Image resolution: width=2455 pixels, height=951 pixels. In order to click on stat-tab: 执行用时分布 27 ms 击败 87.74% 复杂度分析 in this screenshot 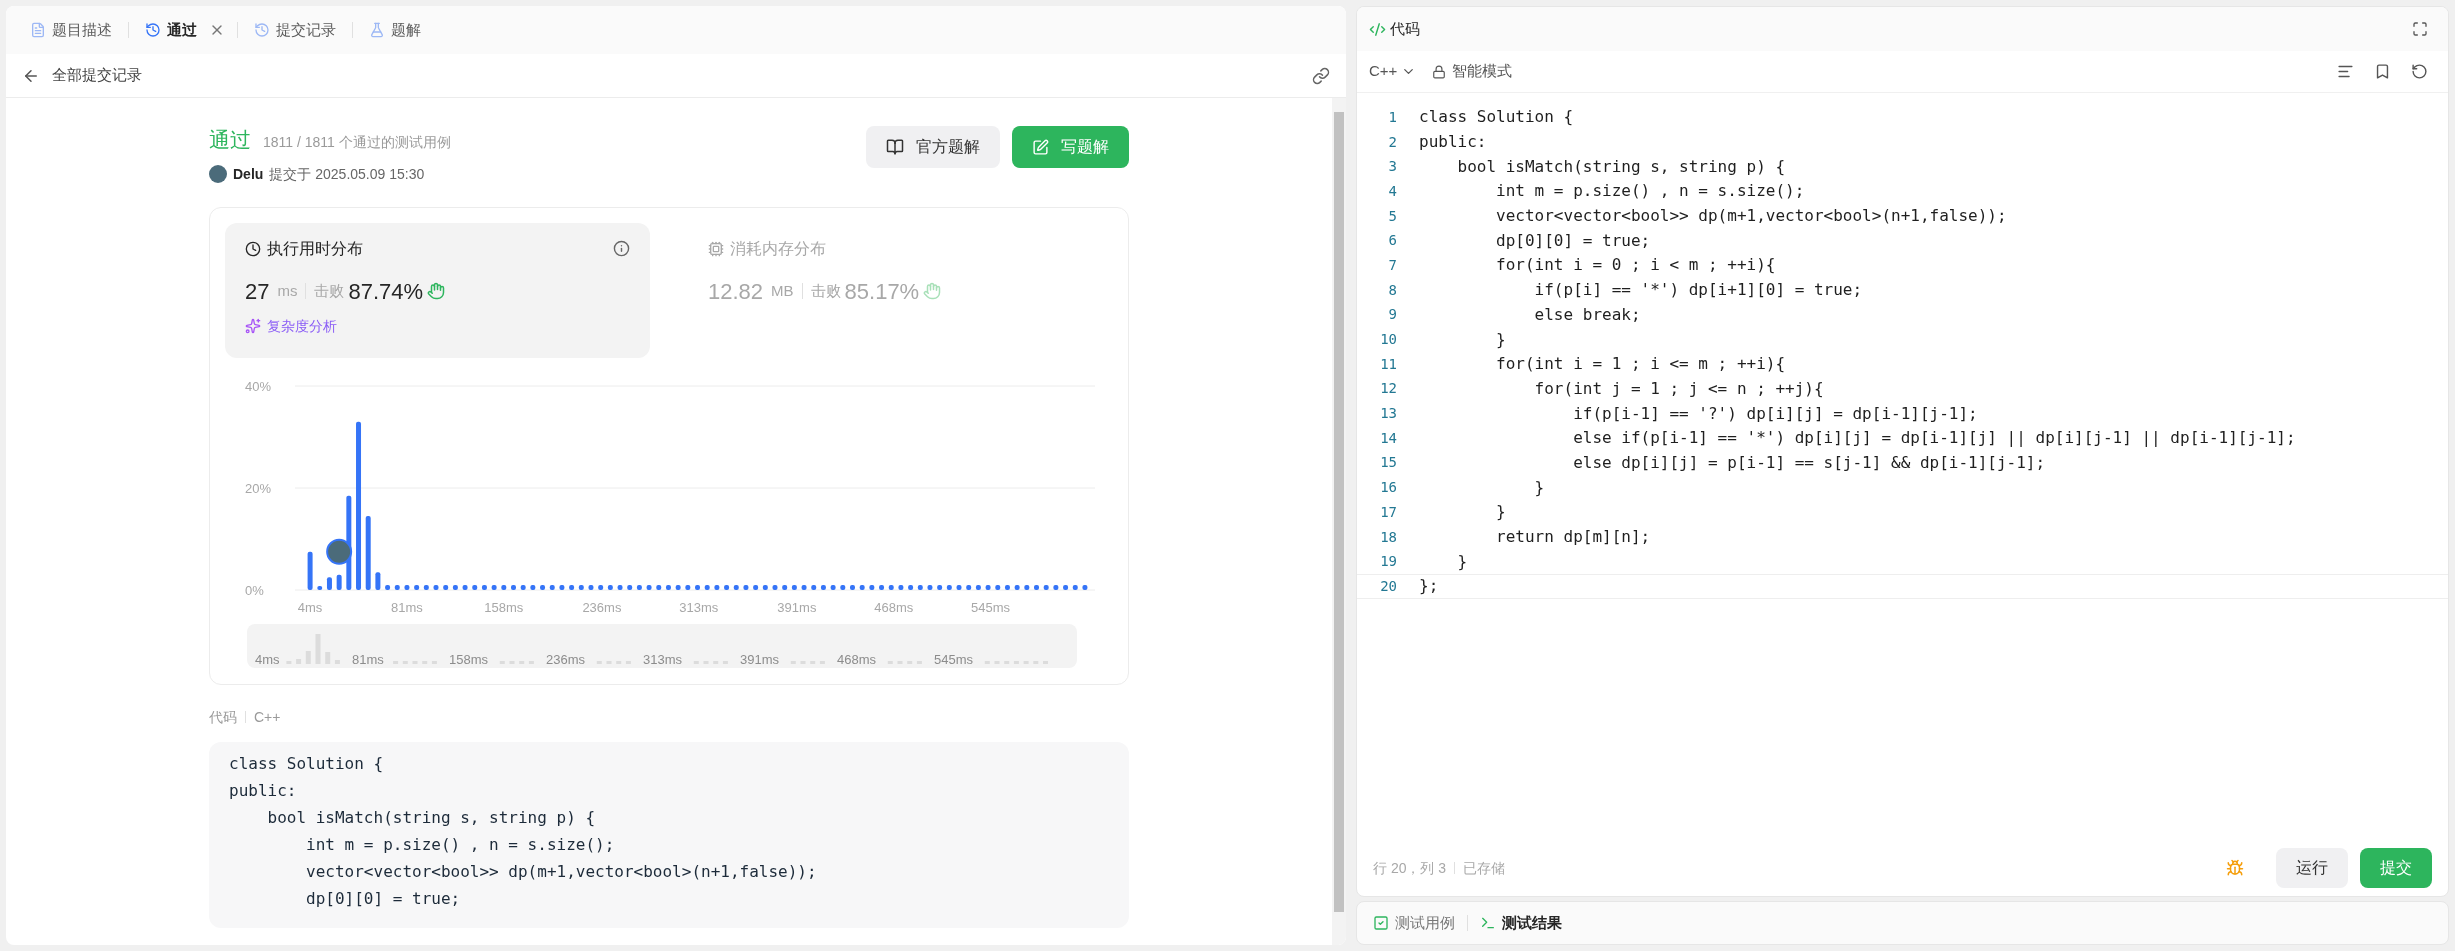, I will do `click(437, 290)`.